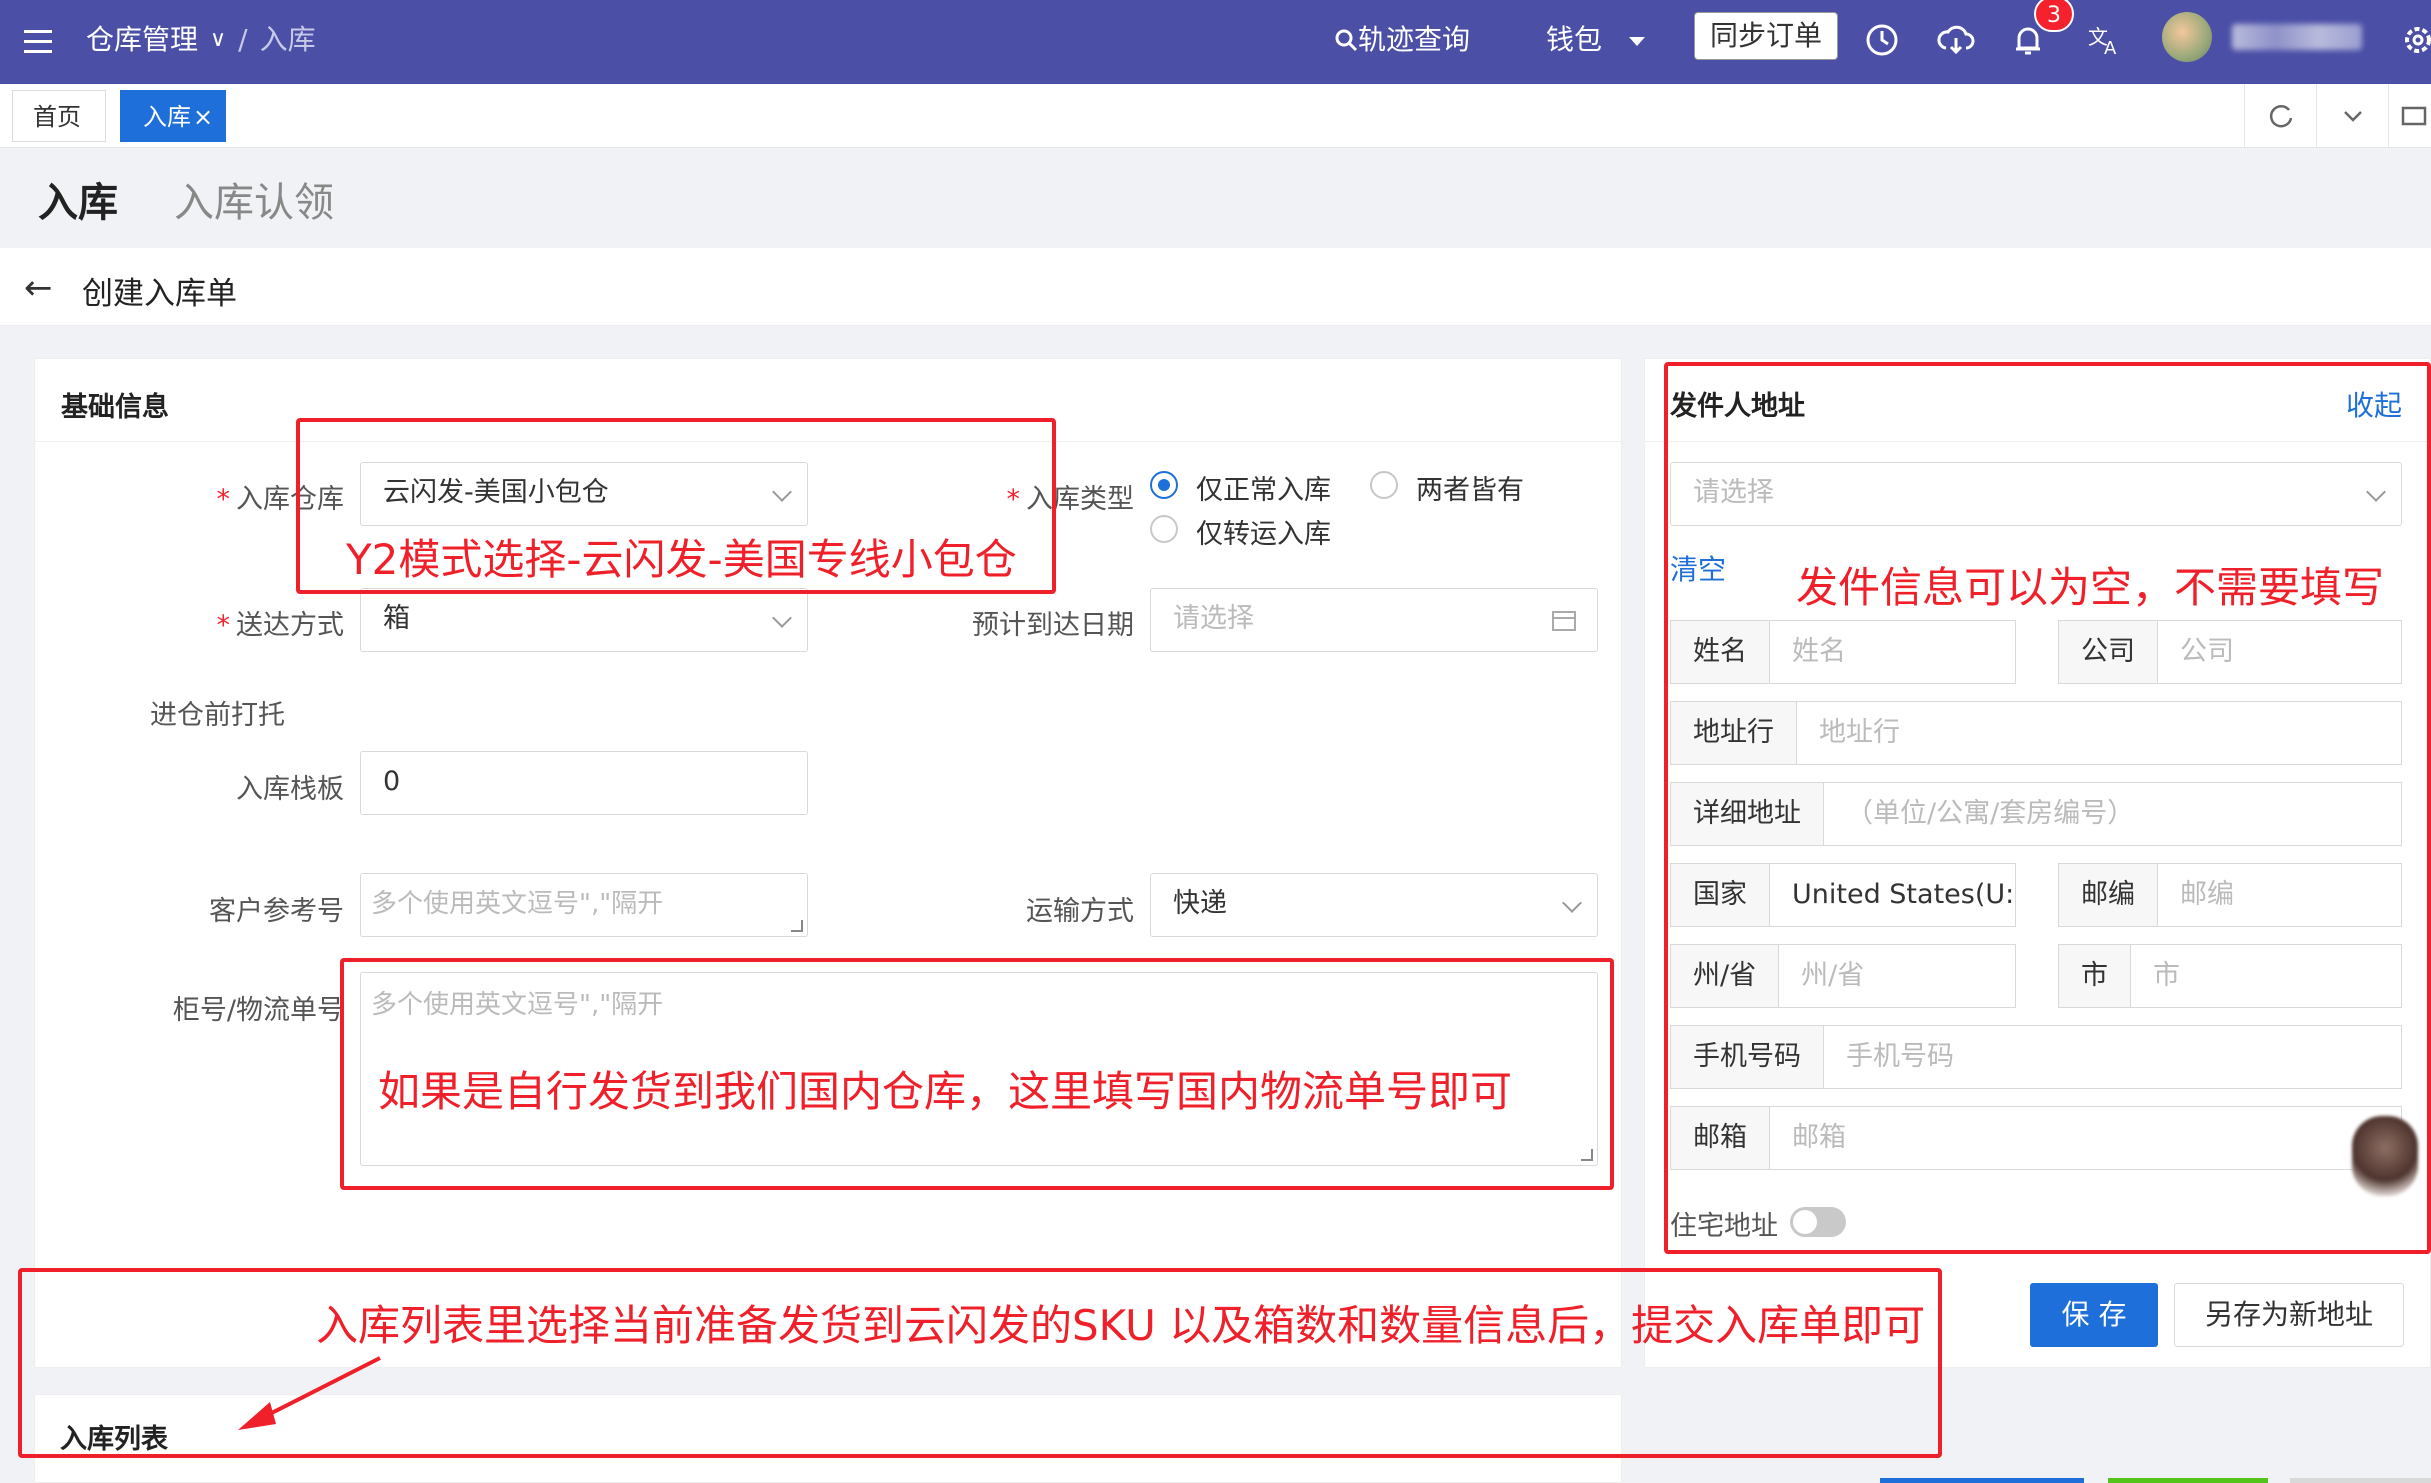  What do you see at coordinates (1956, 40) in the screenshot?
I see `cloud-download-icon` at bounding box center [1956, 40].